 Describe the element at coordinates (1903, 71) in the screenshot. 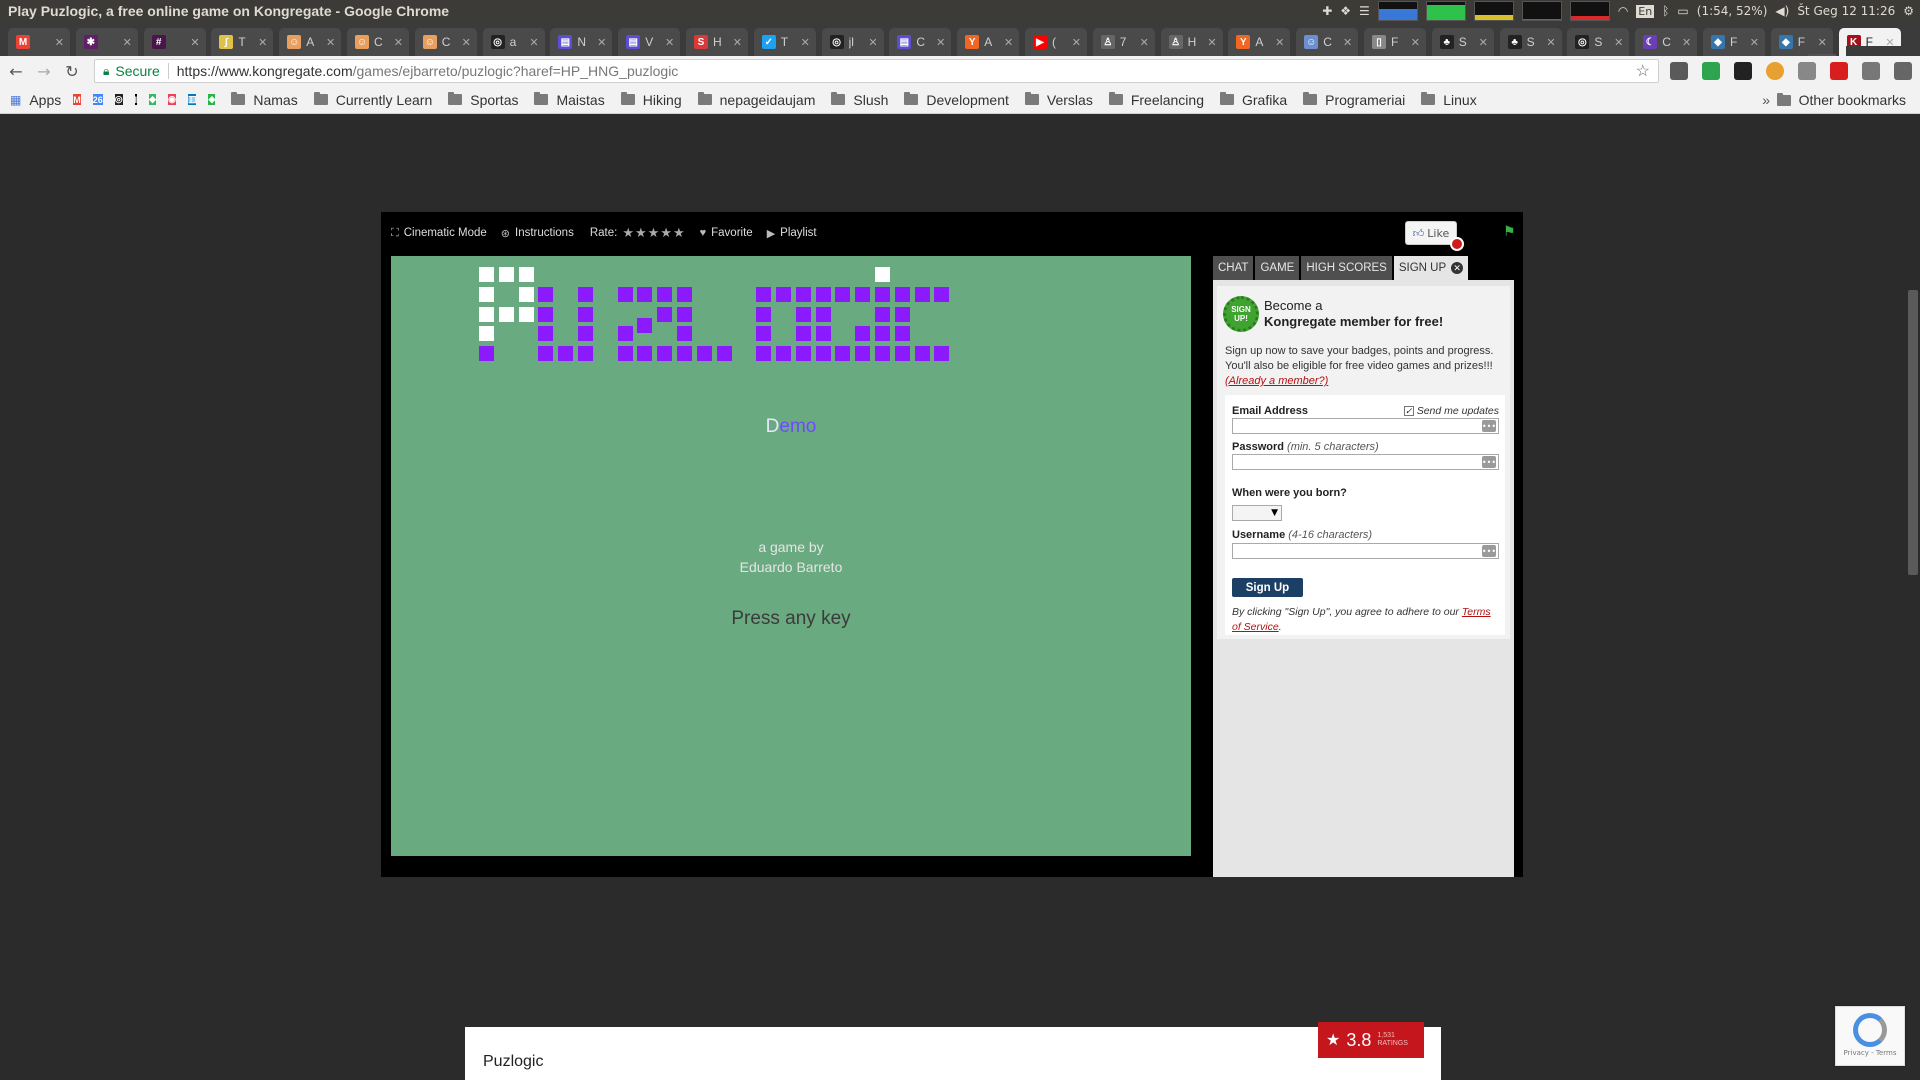

I see `chrome-menu-icon` at that location.